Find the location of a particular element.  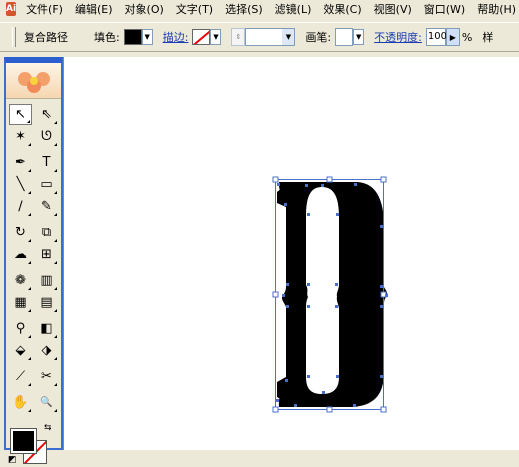

menu-view: 视图(V) is located at coordinates (393, 9).